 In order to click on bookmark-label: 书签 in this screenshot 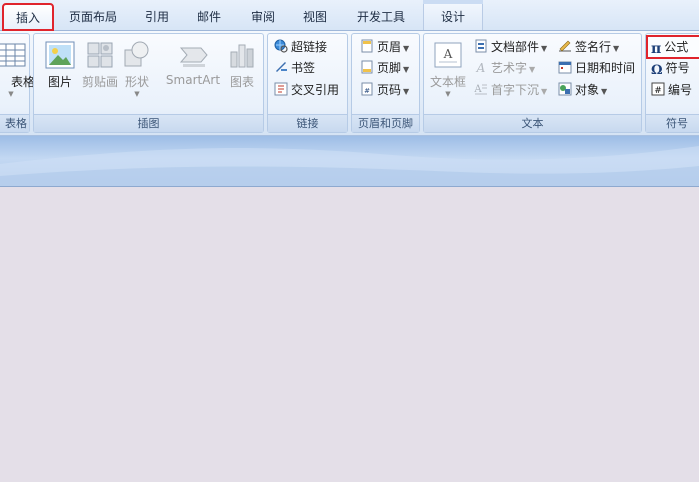, I will do `click(303, 68)`.